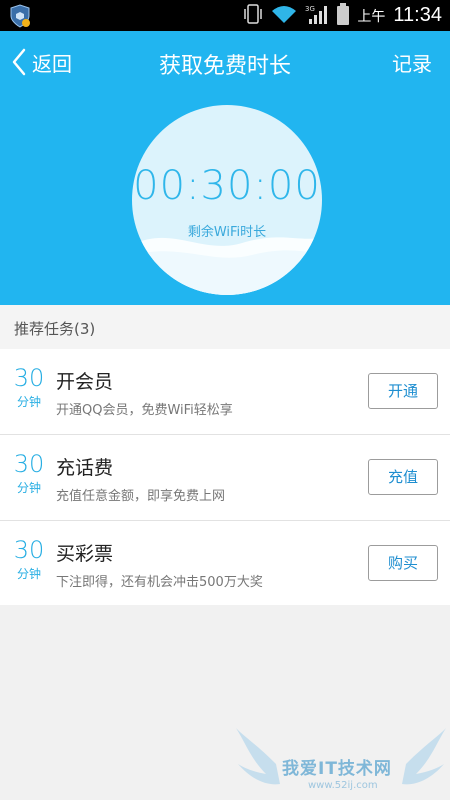 The image size is (450, 800). What do you see at coordinates (403, 391) in the screenshot?
I see `open-membership-button: 开通` at bounding box center [403, 391].